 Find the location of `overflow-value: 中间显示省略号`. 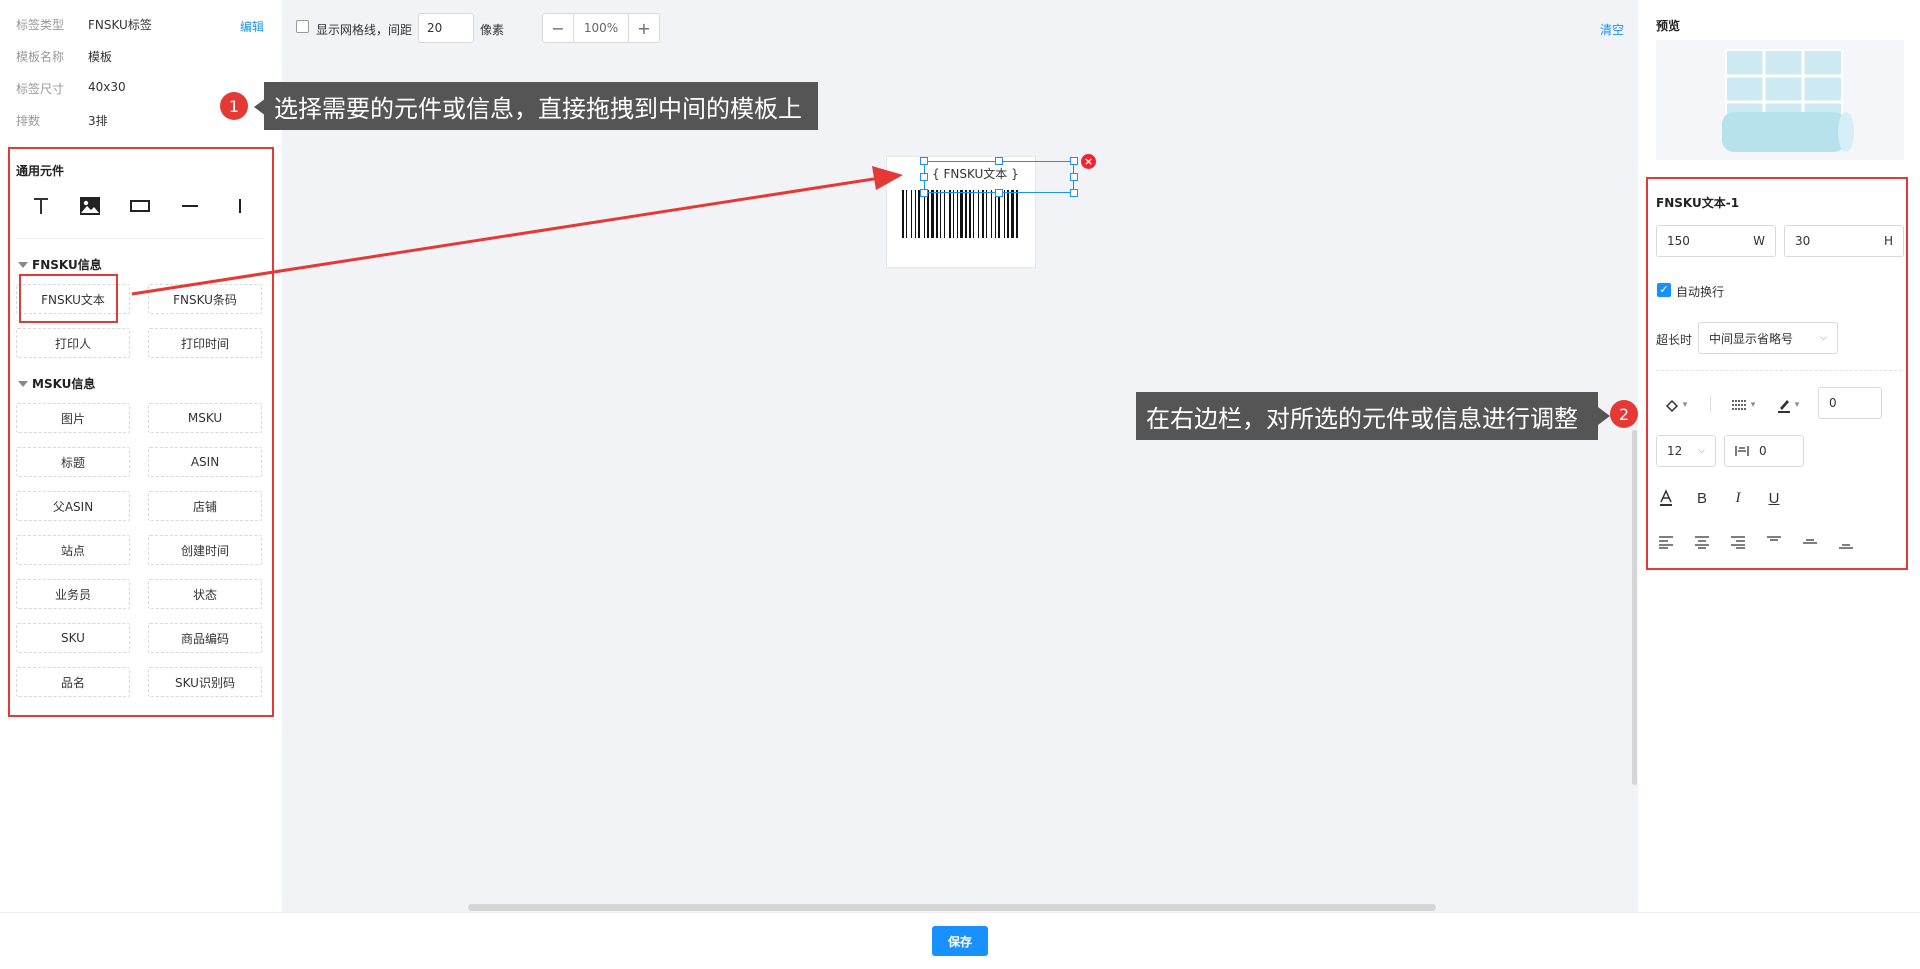

overflow-value: 中间显示省略号 is located at coordinates (1751, 338).